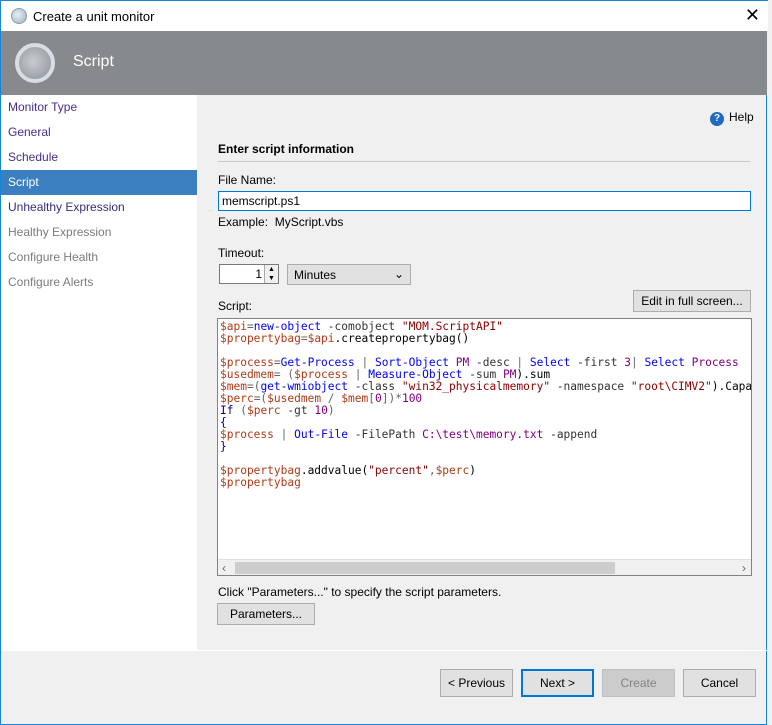  I want to click on sidebar-item-script: Script, so click(99, 182).